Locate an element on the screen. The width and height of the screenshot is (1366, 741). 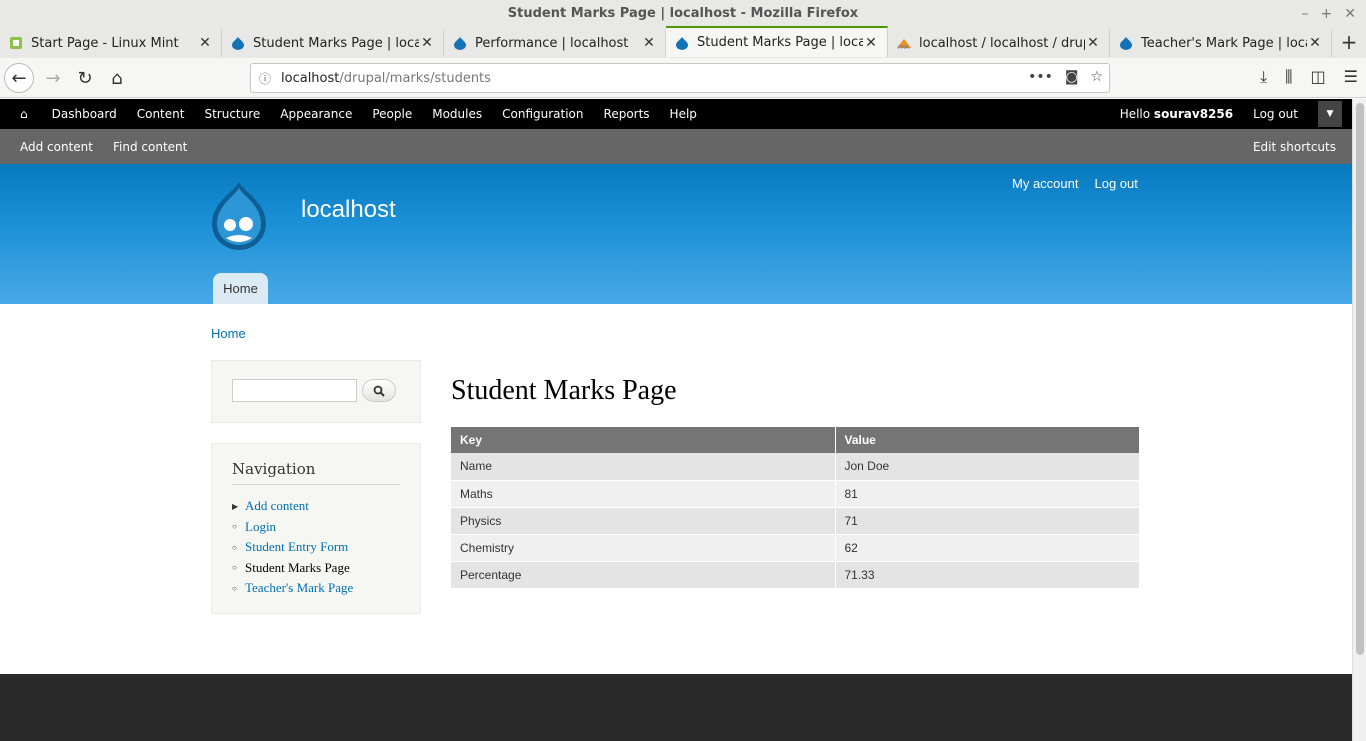
breadcrumb: Home is located at coordinates (228, 333).